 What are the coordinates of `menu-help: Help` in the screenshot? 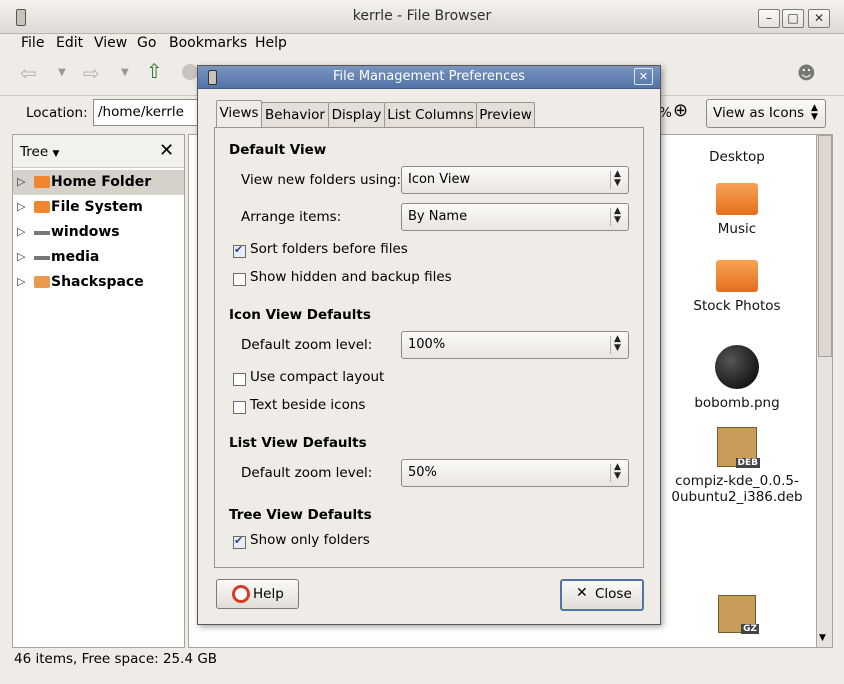 It's located at (271, 43).